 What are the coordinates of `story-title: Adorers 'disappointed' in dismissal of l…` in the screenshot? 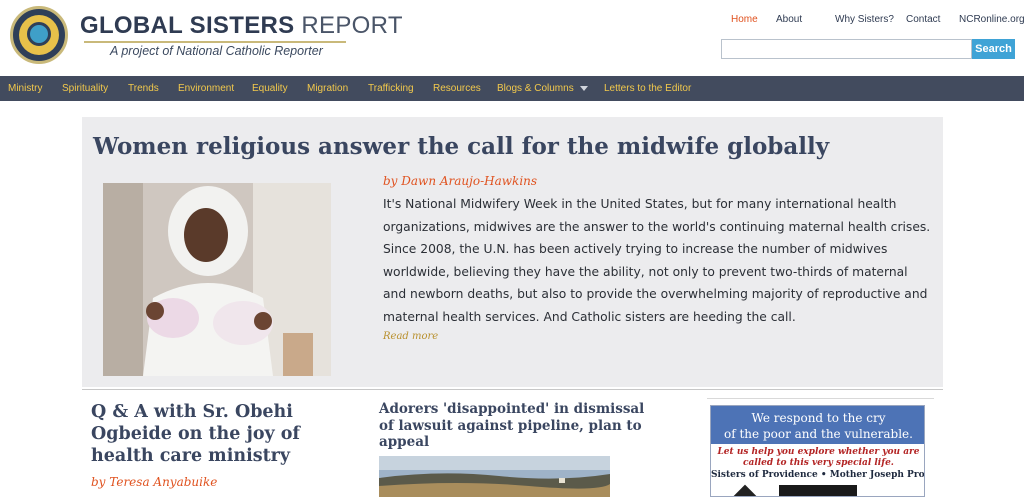 It's located at (516, 426).